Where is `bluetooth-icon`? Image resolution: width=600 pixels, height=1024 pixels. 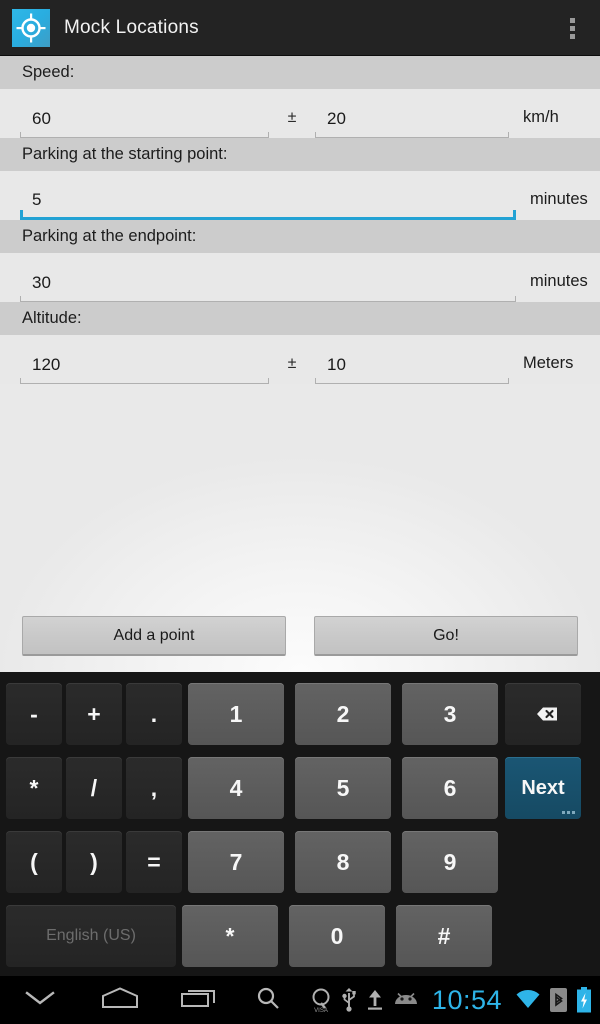 bluetooth-icon is located at coordinates (558, 1000).